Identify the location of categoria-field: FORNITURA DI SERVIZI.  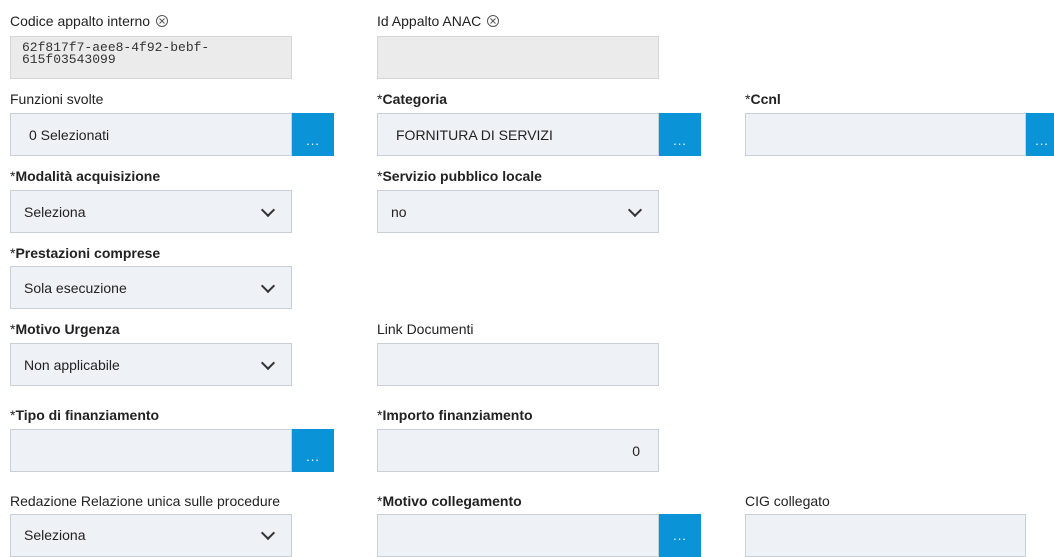
(518, 134).